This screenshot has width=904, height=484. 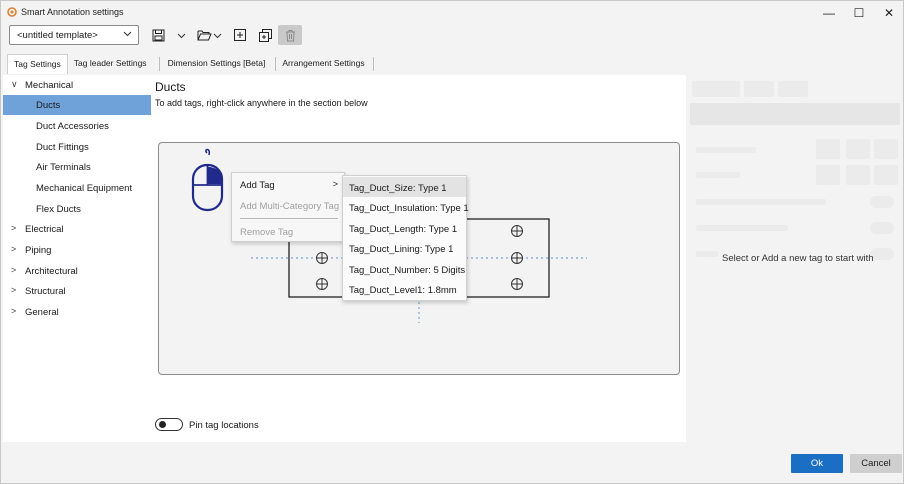 What do you see at coordinates (169, 424) in the screenshot?
I see `pin-tag-locations-toggle` at bounding box center [169, 424].